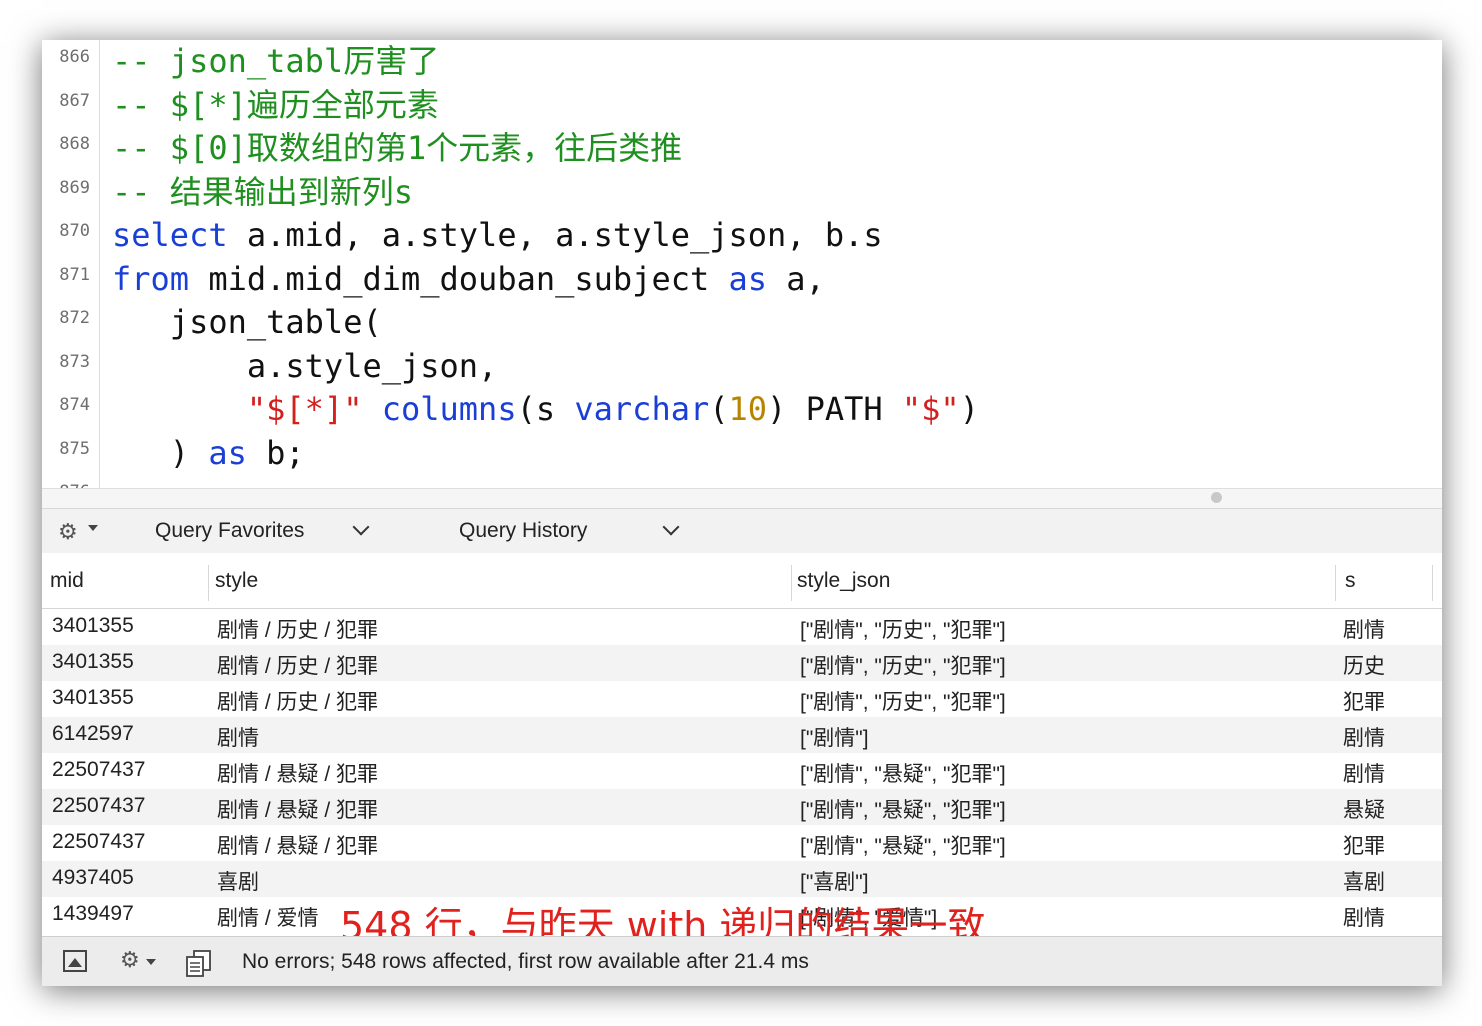 The height and width of the screenshot is (1026, 1482). I want to click on query-toolbar: ⚙ Query Favorites Query History, so click(742, 531).